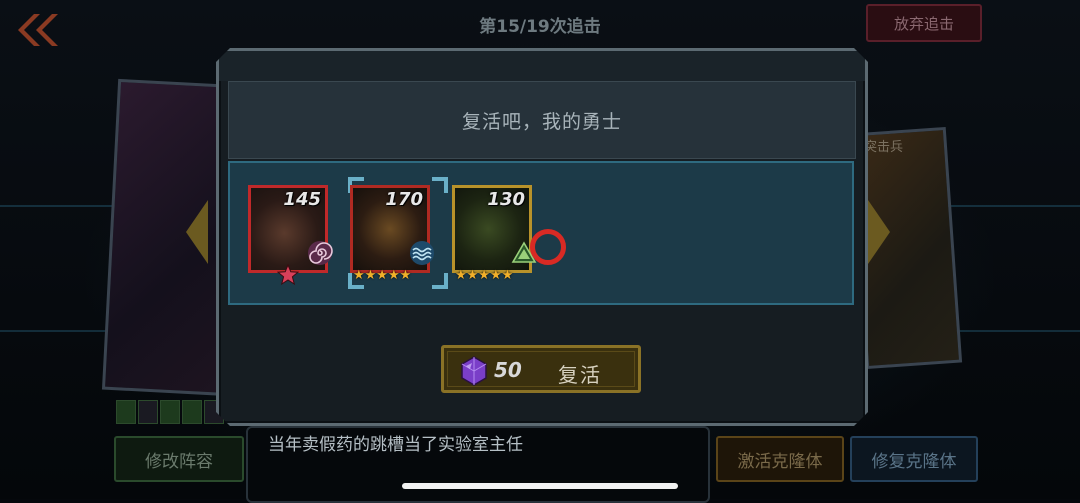 The height and width of the screenshot is (503, 1080). Describe the element at coordinates (492, 229) in the screenshot. I see `hero-card: 130 ★★★★★` at that location.